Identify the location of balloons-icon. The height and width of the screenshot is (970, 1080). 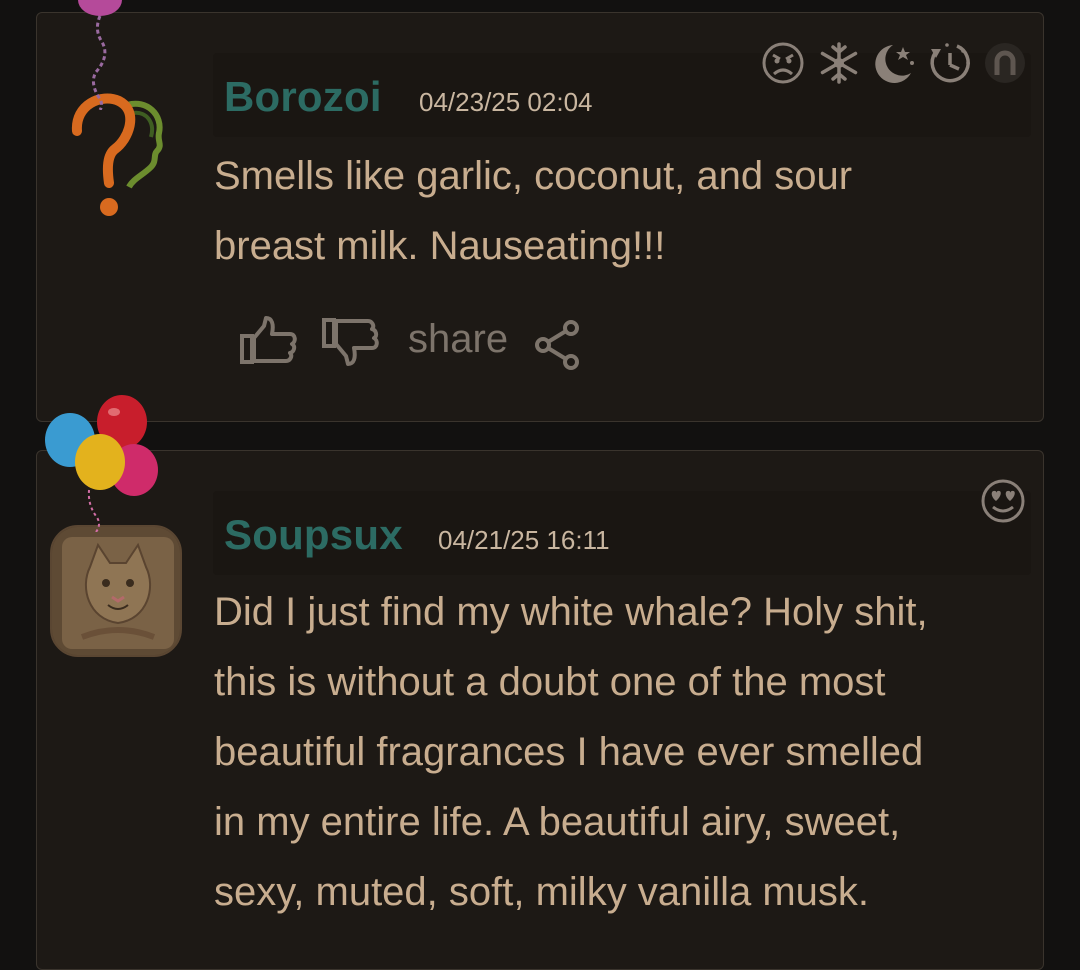
(101, 463).